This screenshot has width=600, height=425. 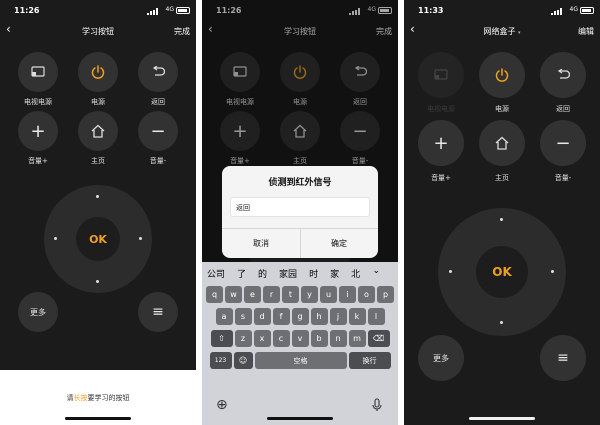 I want to click on battery-icon, so click(x=587, y=10).